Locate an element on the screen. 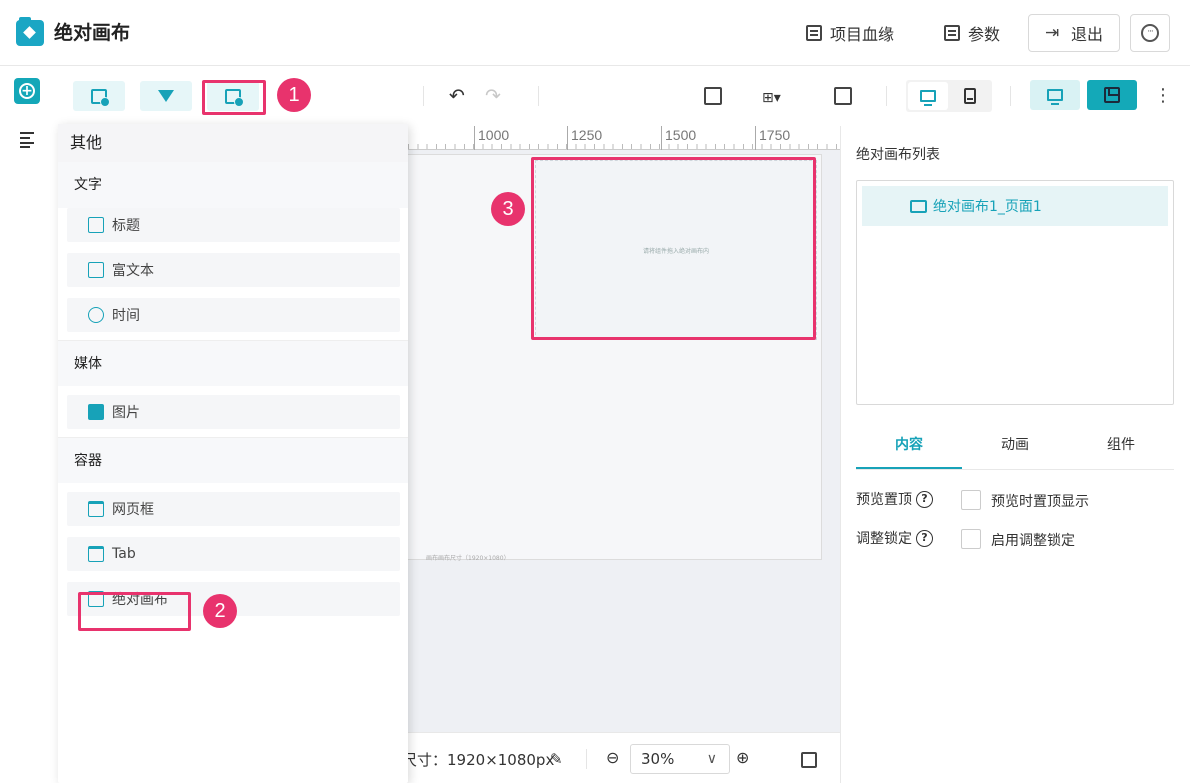  more-dots-icon: ··· is located at coordinates (1150, 33).